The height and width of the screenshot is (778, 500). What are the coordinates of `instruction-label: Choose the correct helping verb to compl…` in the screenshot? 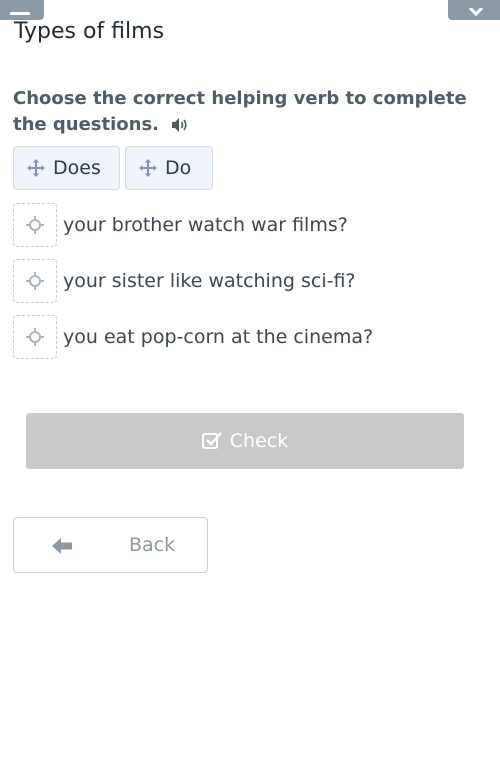 It's located at (240, 111).